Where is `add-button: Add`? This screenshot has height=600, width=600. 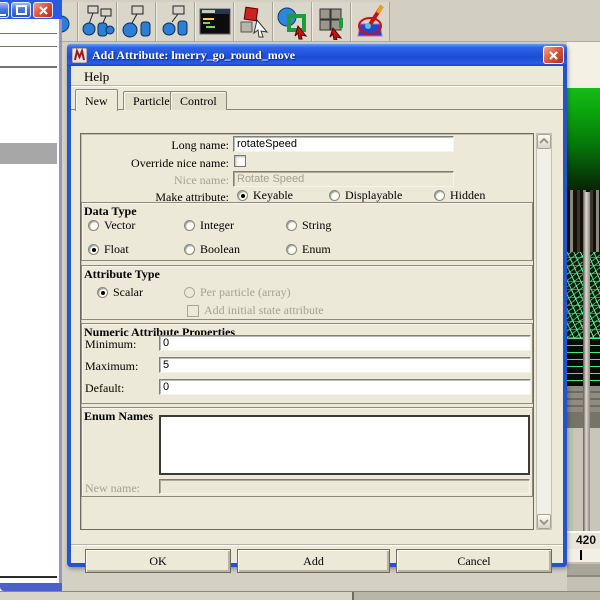
add-button: Add is located at coordinates (313, 561).